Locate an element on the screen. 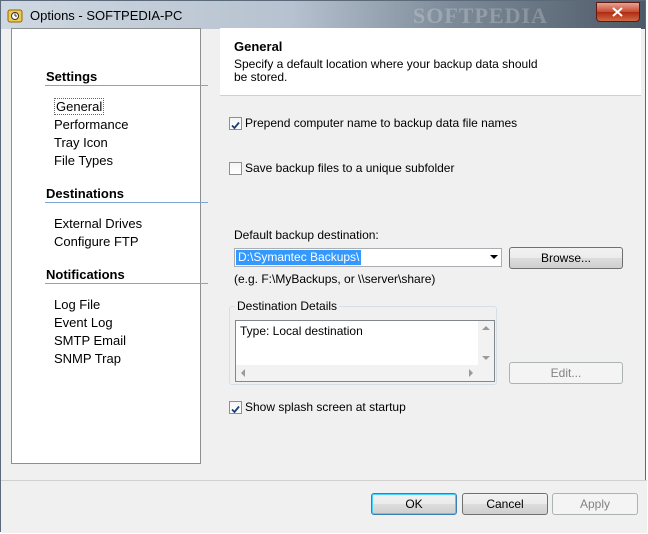  sidebar-item-tray-icon: Tray Icon is located at coordinates (81, 142).